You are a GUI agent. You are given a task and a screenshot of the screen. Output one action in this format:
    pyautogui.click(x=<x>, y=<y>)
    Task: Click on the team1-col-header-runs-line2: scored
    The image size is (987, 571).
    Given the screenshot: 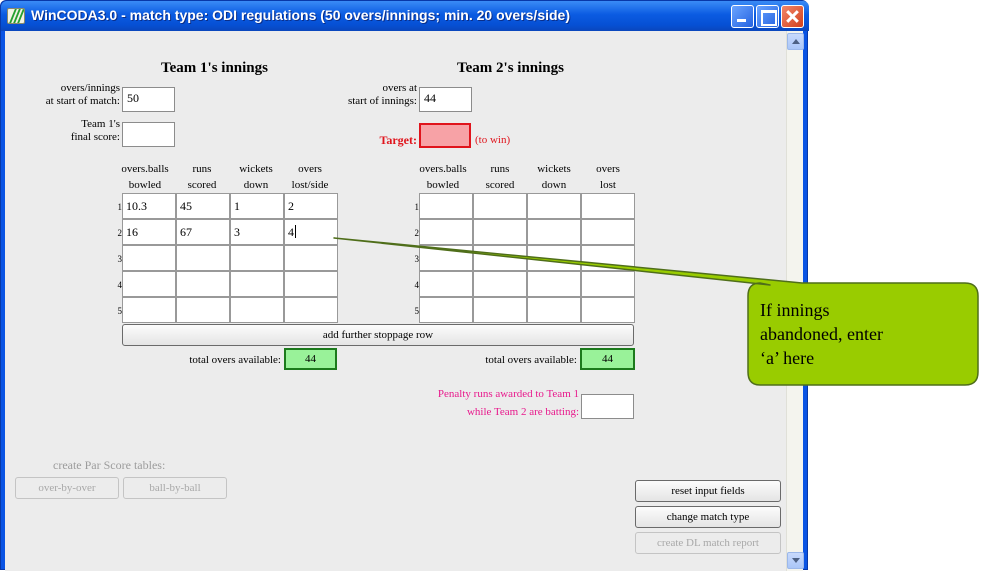 What is the action you would take?
    pyautogui.click(x=202, y=185)
    